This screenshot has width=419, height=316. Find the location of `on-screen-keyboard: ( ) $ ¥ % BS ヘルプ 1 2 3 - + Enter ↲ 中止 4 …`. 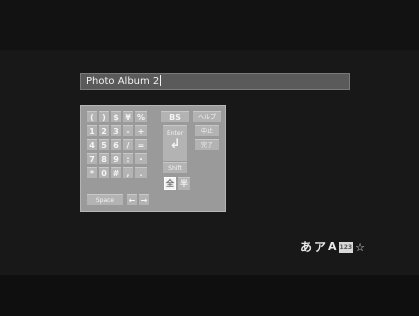

on-screen-keyboard: ( ) $ ¥ % BS ヘルプ 1 2 3 - + Enter ↲ 中止 4 … is located at coordinates (153, 158).